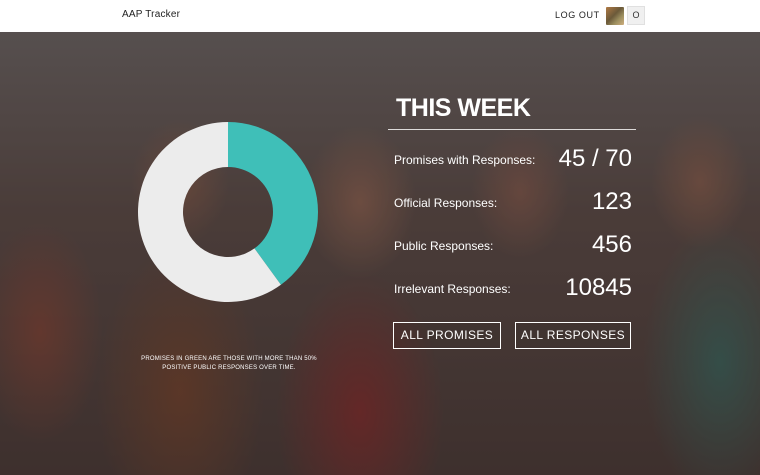 The width and height of the screenshot is (760, 475). I want to click on all-responses-button: ALL RESPONSES, so click(573, 335).